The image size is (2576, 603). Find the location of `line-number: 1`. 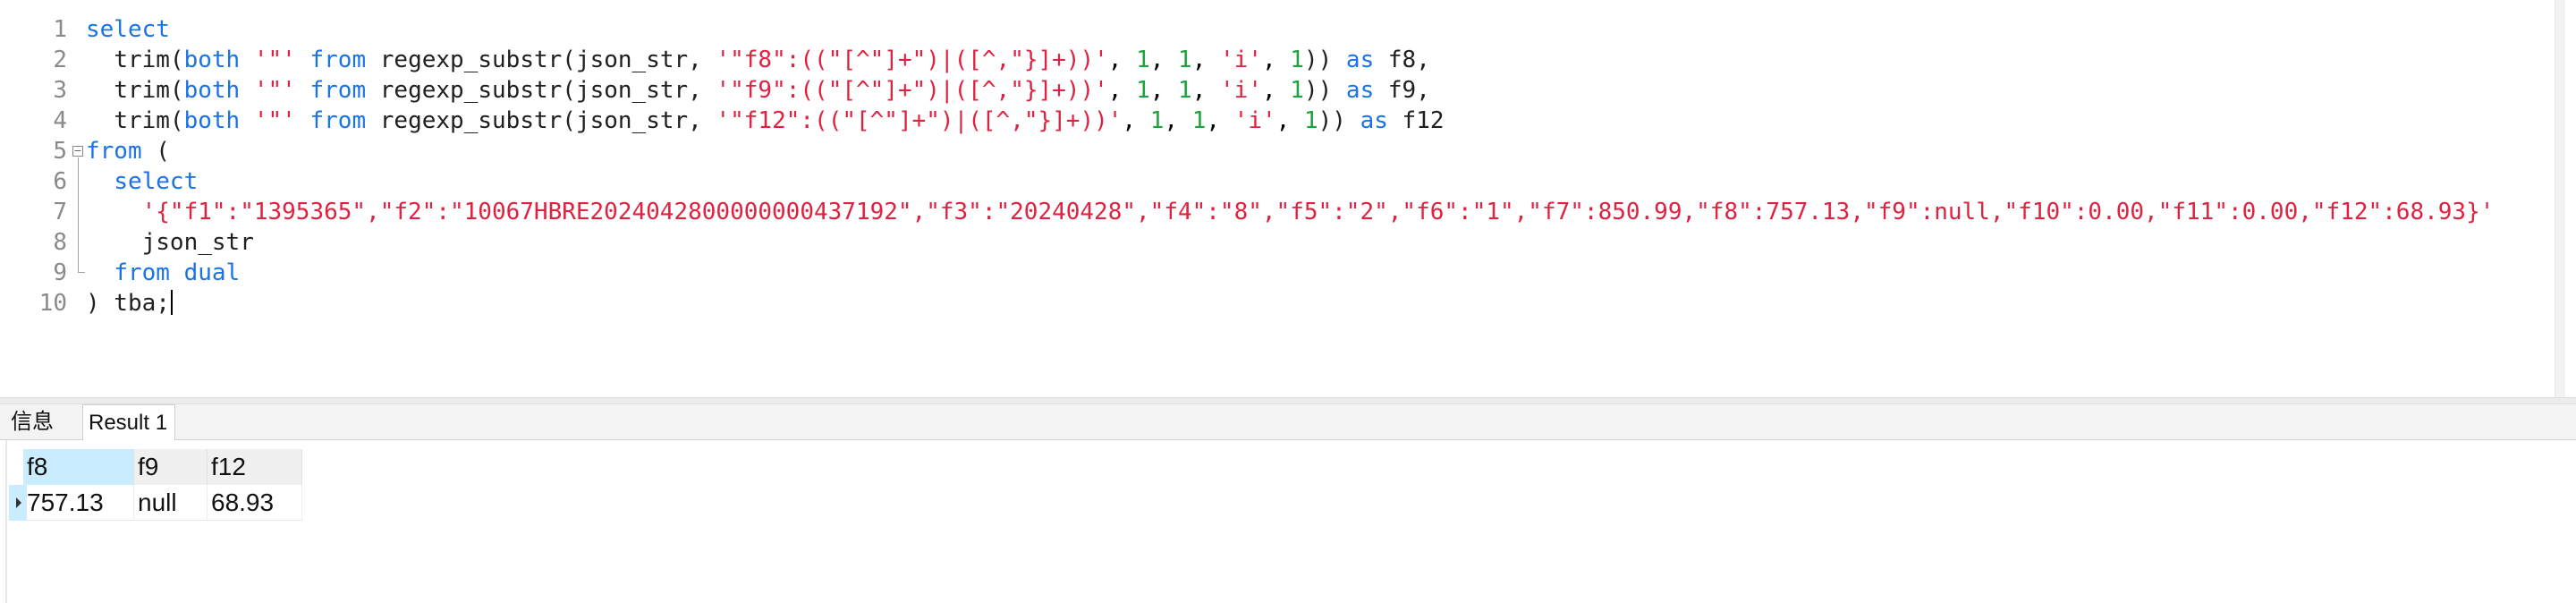

line-number: 1 is located at coordinates (60, 29).